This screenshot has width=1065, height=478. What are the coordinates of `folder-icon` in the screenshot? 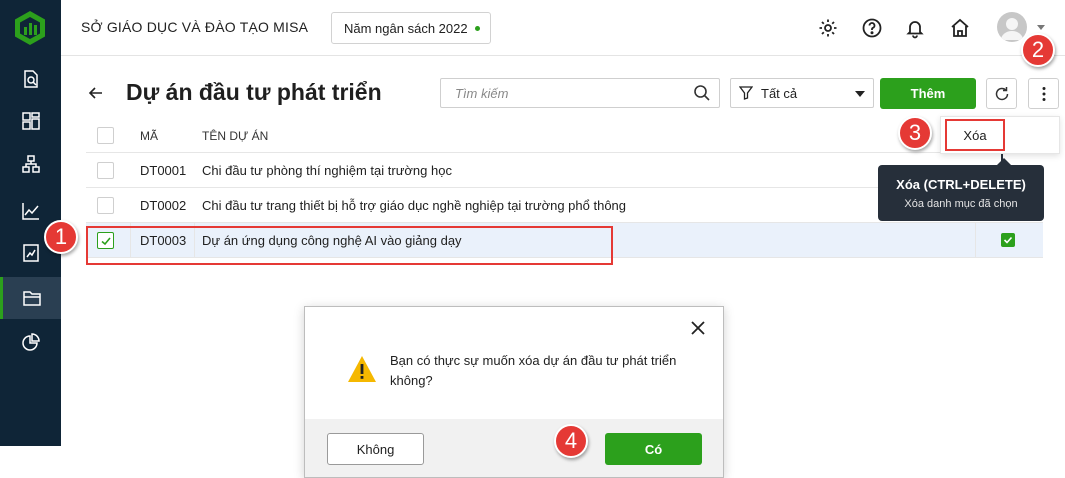 It's located at (32, 298).